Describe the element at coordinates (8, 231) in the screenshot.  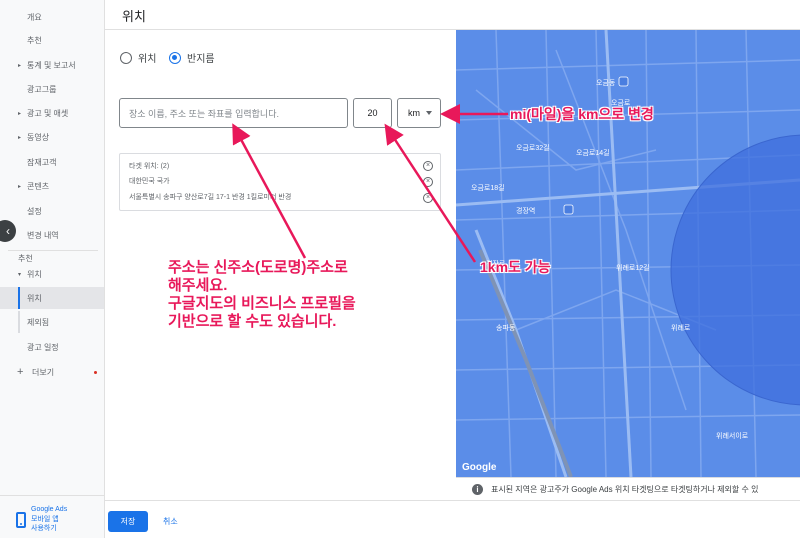
I see `chevron-left-icon: ‹` at that location.